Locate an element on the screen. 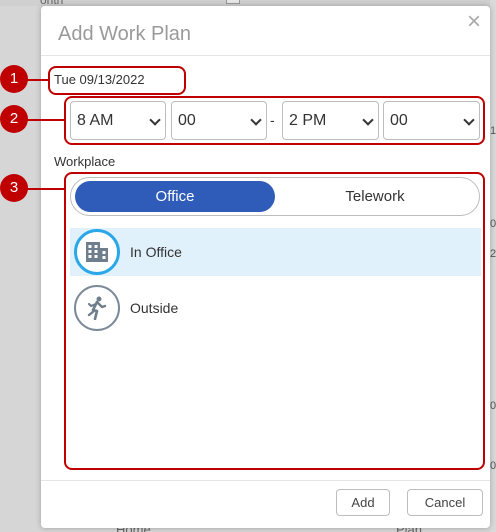 The height and width of the screenshot is (532, 496). annotation-marker-1: 1 is located at coordinates (14, 79).